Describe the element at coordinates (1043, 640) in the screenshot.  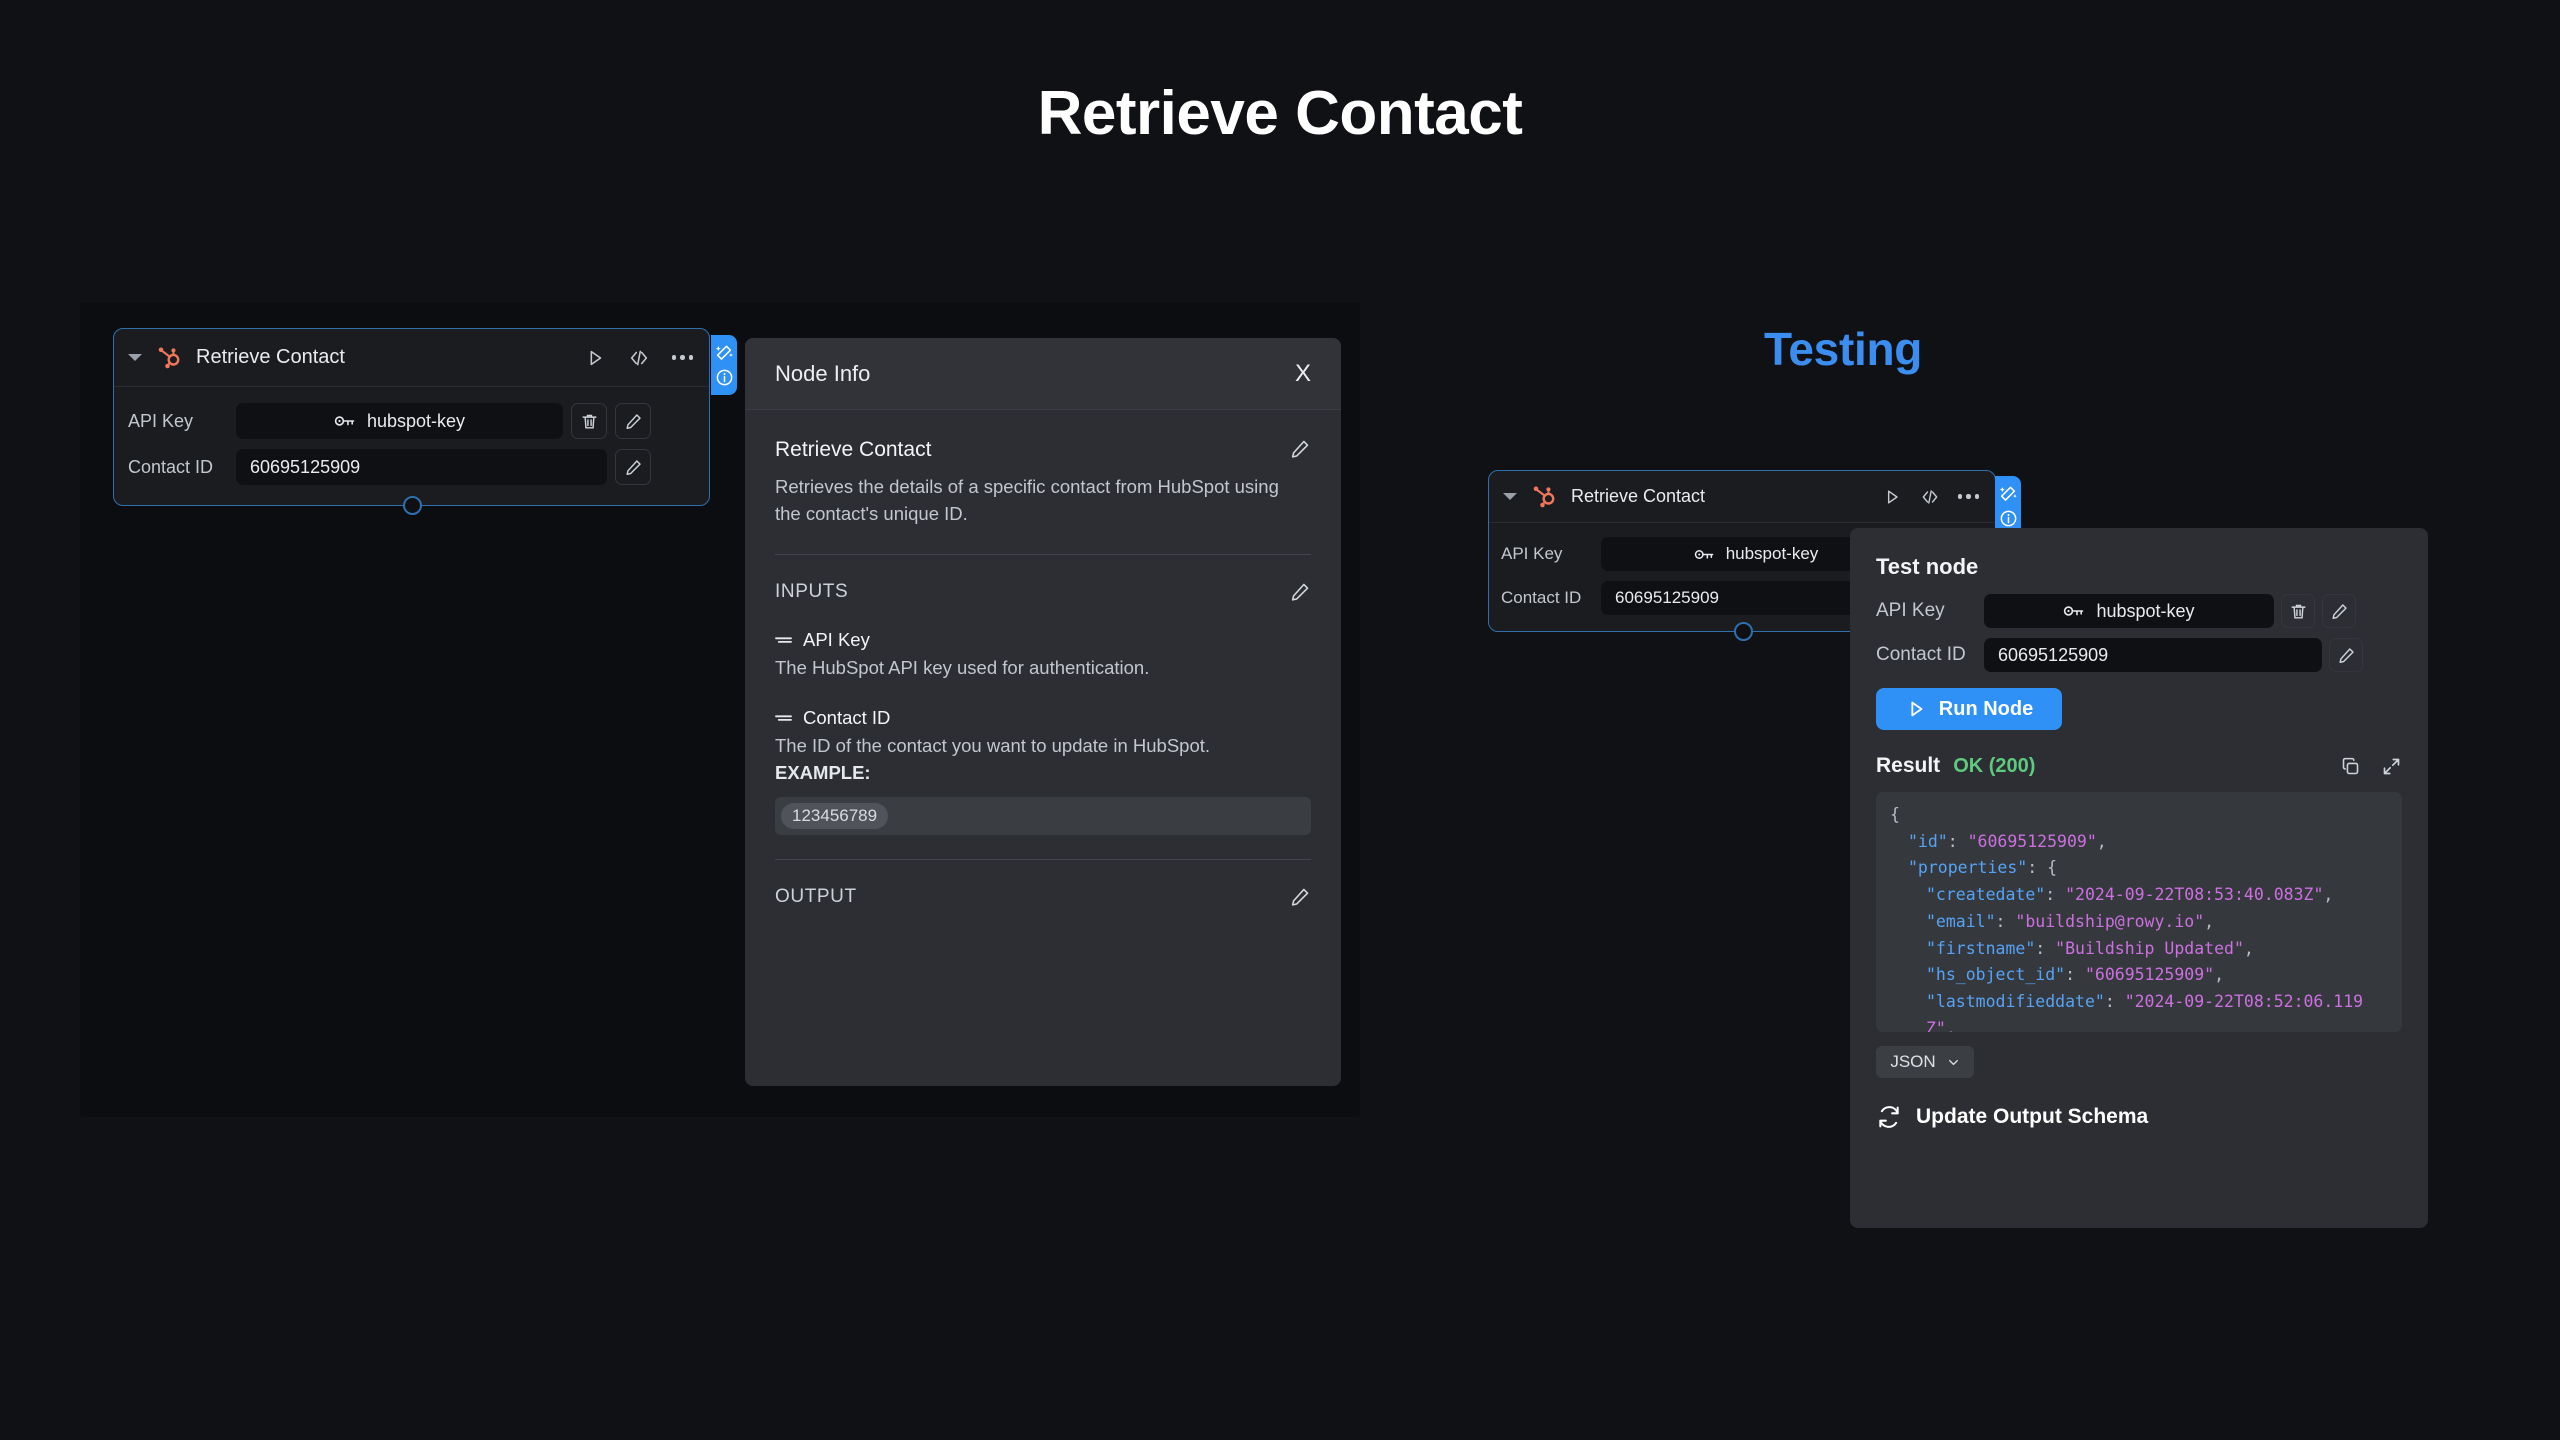
I see `input-name-row: API Key` at that location.